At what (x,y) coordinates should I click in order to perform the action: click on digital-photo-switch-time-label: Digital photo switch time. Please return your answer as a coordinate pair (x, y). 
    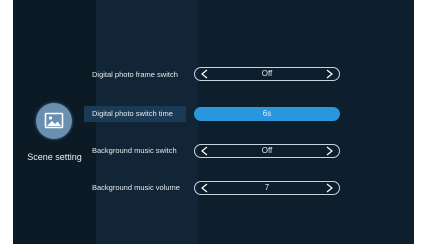
    Looking at the image, I should click on (135, 114).